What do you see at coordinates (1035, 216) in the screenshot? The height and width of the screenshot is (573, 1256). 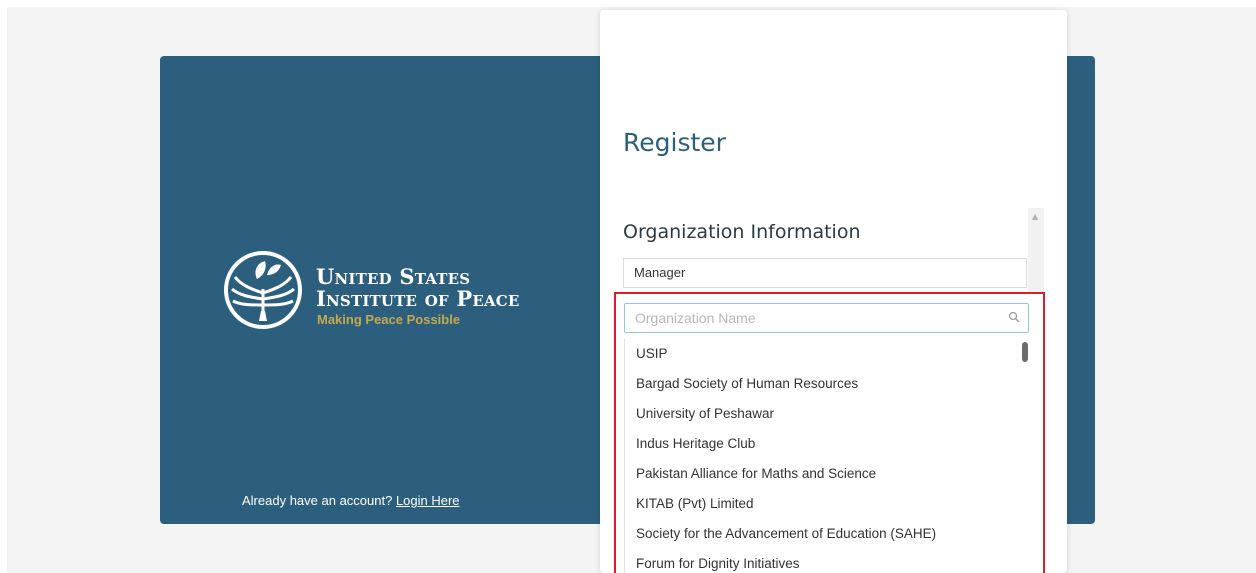 I see `scroll-up-icon: ▲` at bounding box center [1035, 216].